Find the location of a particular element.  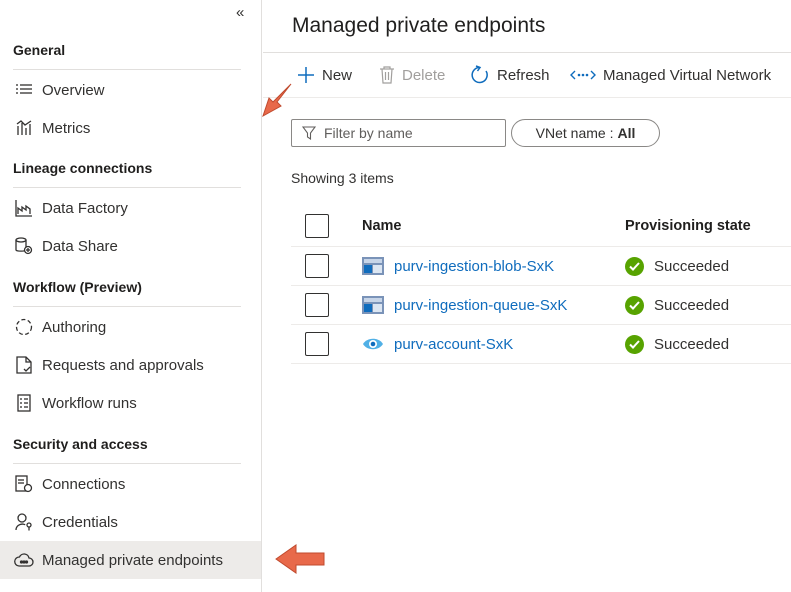

sidebar-item-credentials: Credentials is located at coordinates (130, 522).